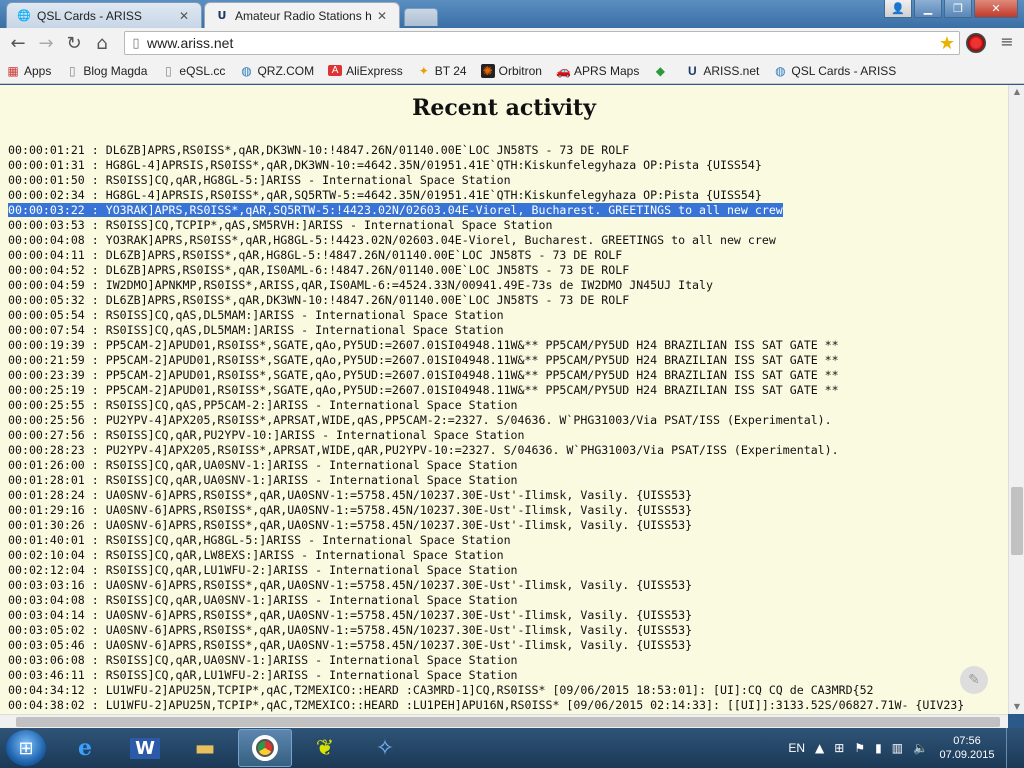  What do you see at coordinates (421, 17) in the screenshot?
I see `new-tab-button` at bounding box center [421, 17].